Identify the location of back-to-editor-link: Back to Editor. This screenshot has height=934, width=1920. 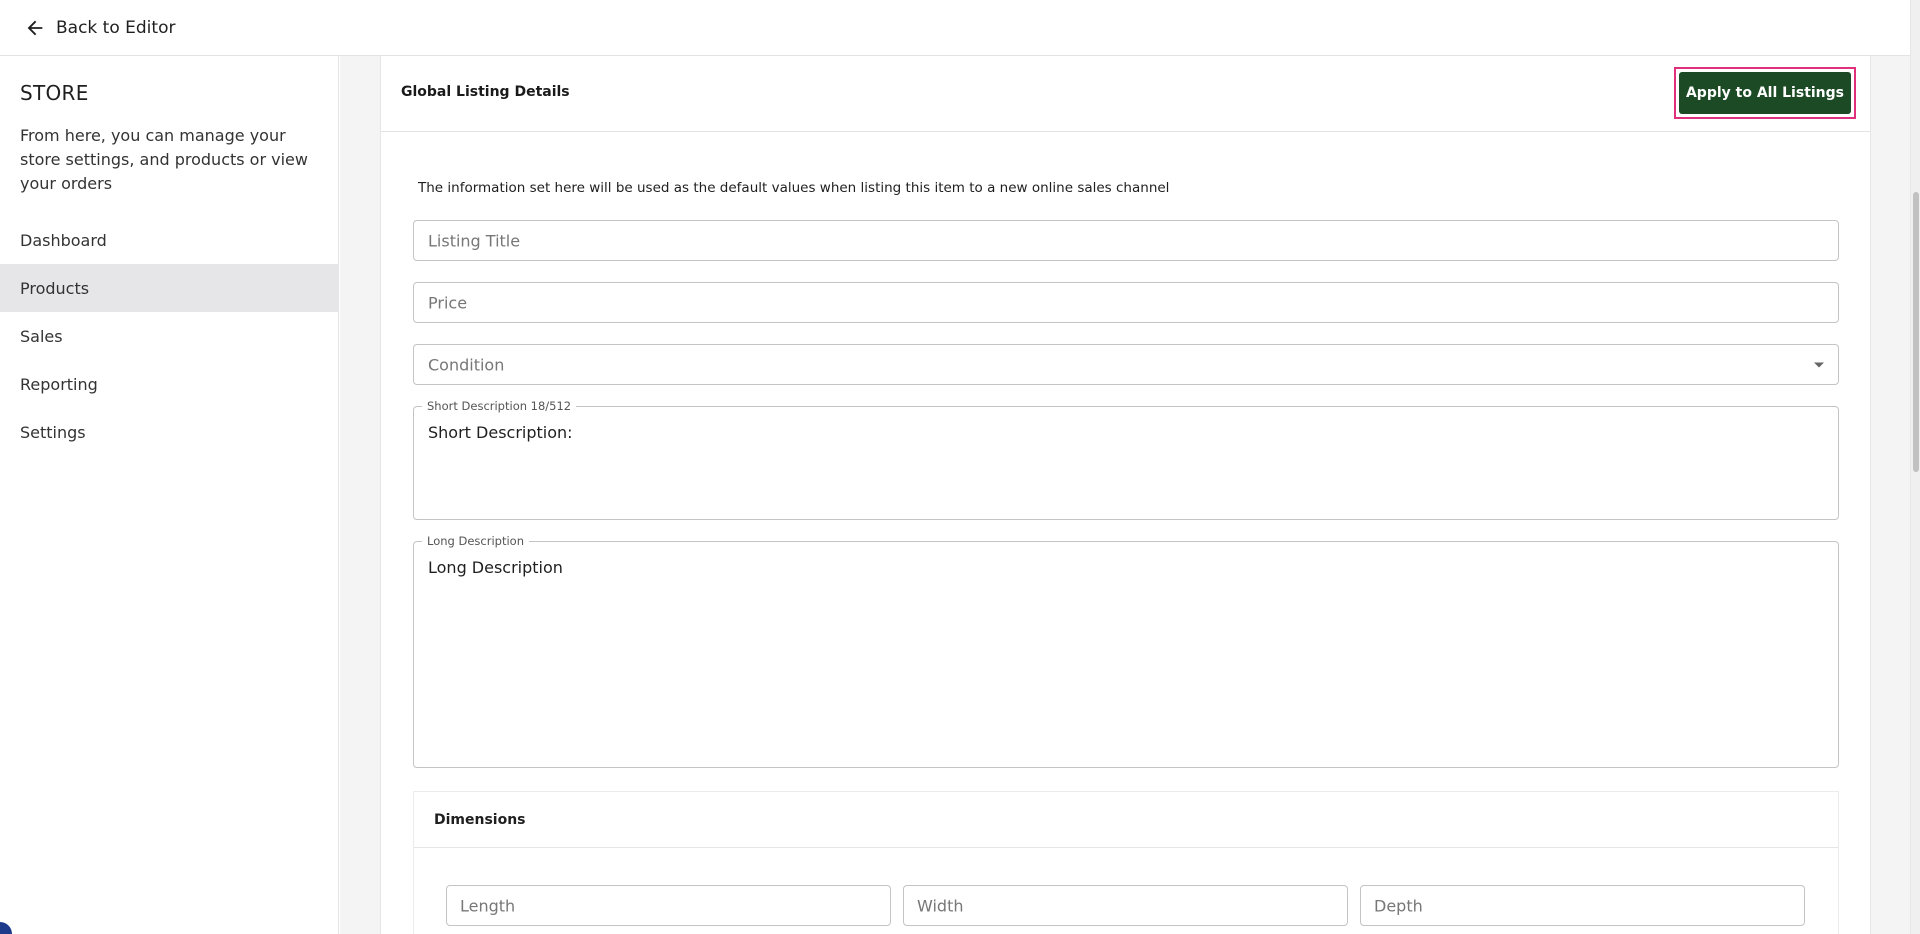
(99, 28).